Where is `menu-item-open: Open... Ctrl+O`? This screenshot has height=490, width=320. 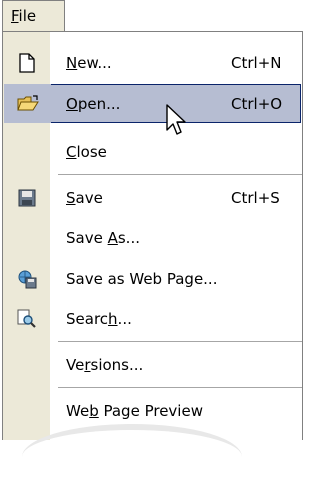 menu-item-open: Open... Ctrl+O is located at coordinates (152, 103).